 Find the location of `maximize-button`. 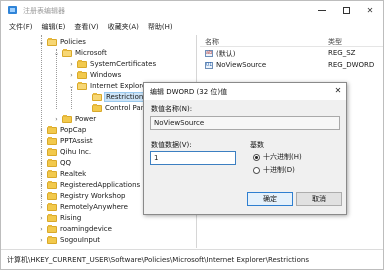

maximize-button is located at coordinates (346, 10).